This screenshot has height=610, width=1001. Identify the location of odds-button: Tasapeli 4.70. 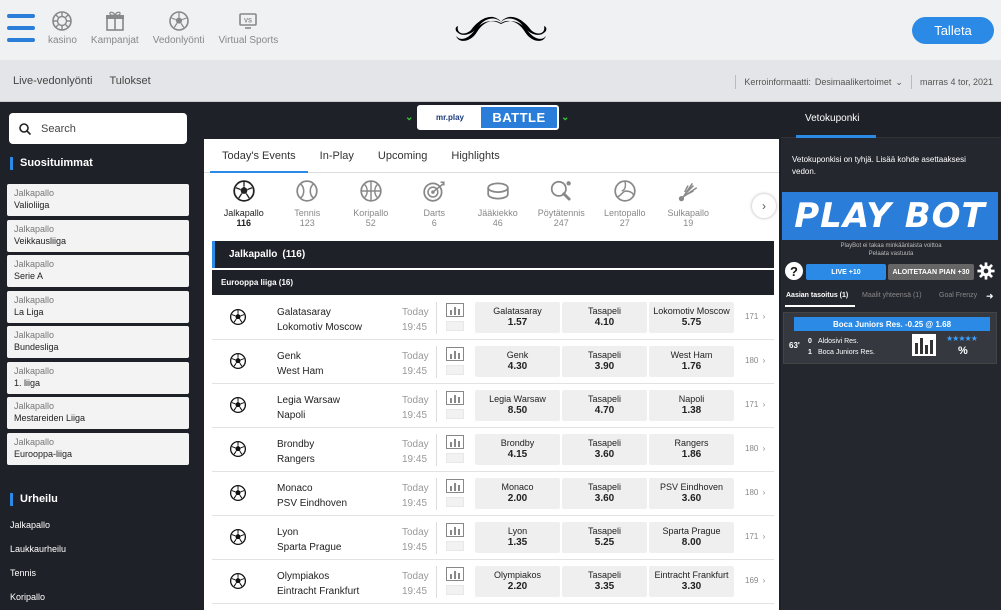
(604, 405).